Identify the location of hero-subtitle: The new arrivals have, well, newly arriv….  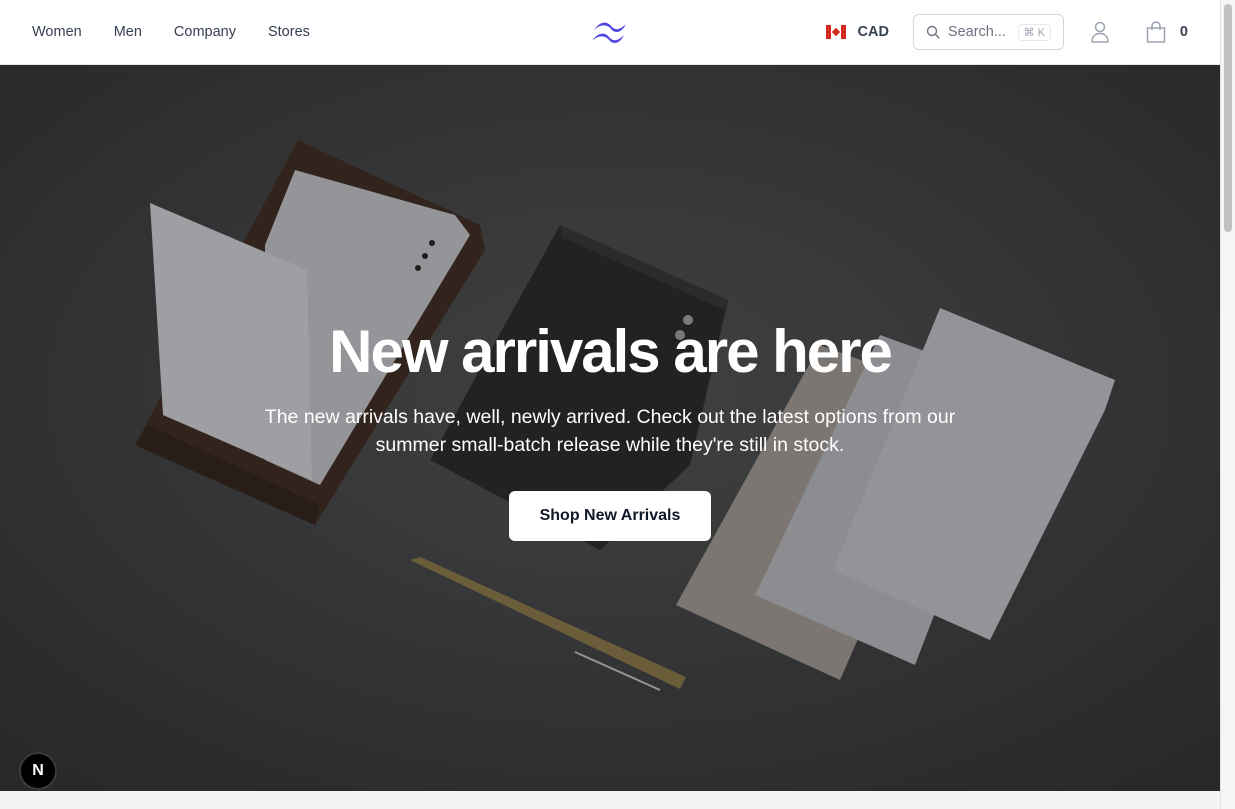
(610, 431).